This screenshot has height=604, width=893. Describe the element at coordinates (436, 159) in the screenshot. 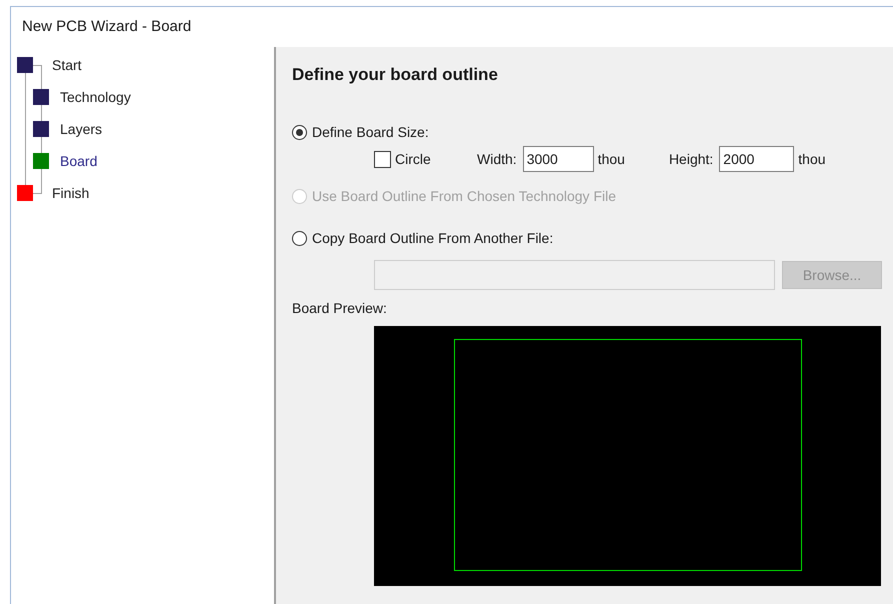

I see `checkbox-label: Circle` at that location.